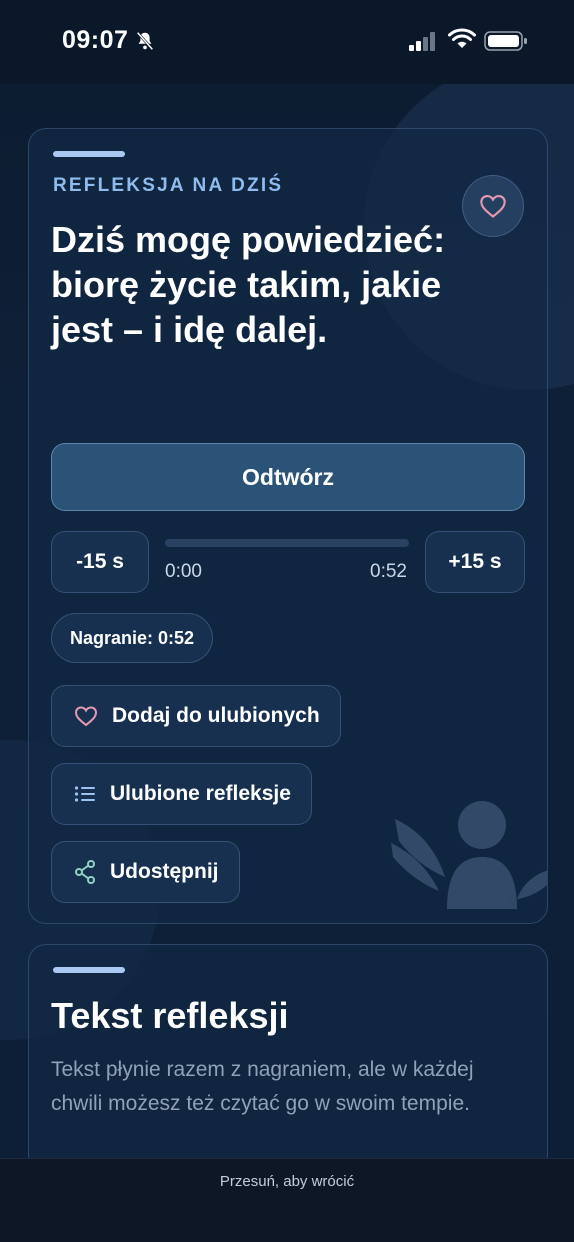 This screenshot has width=574, height=1242. What do you see at coordinates (287, 42) in the screenshot?
I see `status-bar: 09:07` at bounding box center [287, 42].